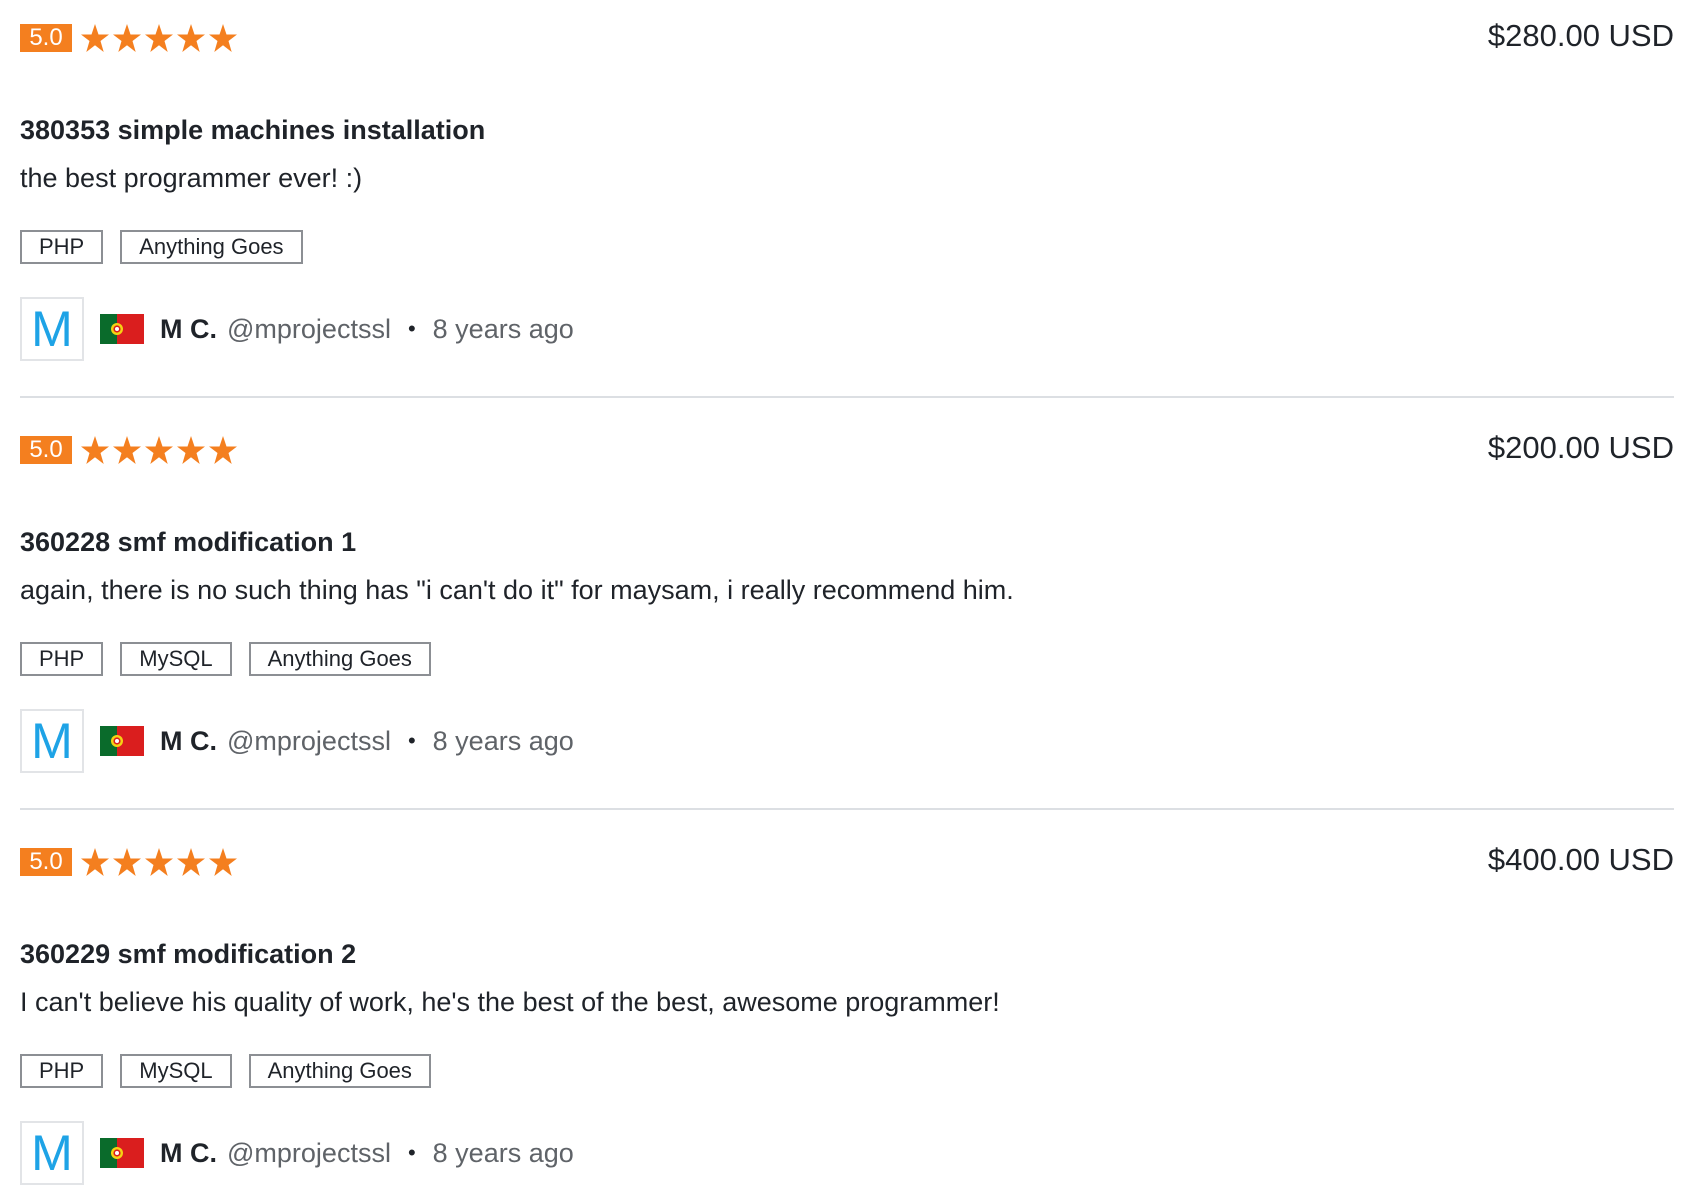 This screenshot has width=1692, height=1204. Describe the element at coordinates (1580, 447) in the screenshot. I see `project-price: $200.00 USD` at that location.